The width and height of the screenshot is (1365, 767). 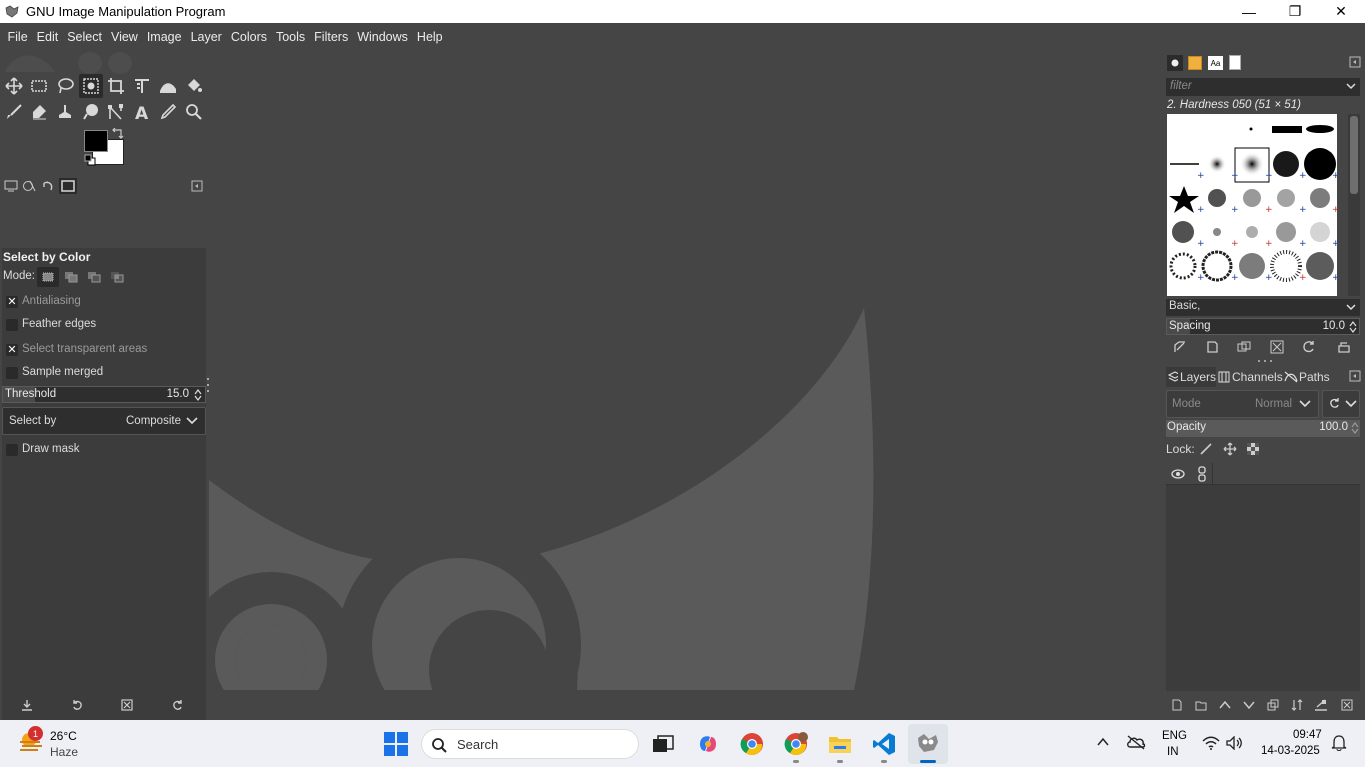 I want to click on menu-view: View, so click(x=124, y=37).